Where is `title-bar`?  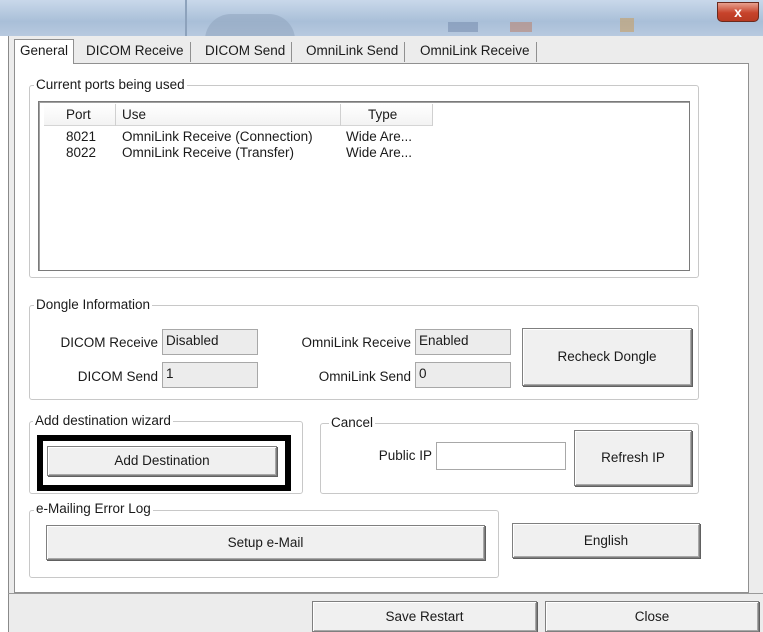
title-bar is located at coordinates (381, 18).